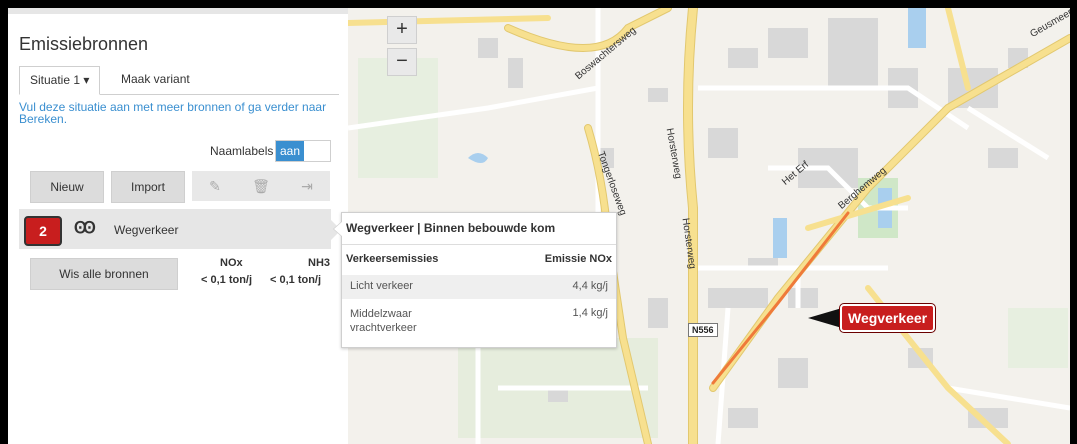 The width and height of the screenshot is (1077, 444). I want to click on road-shield: N556, so click(703, 330).